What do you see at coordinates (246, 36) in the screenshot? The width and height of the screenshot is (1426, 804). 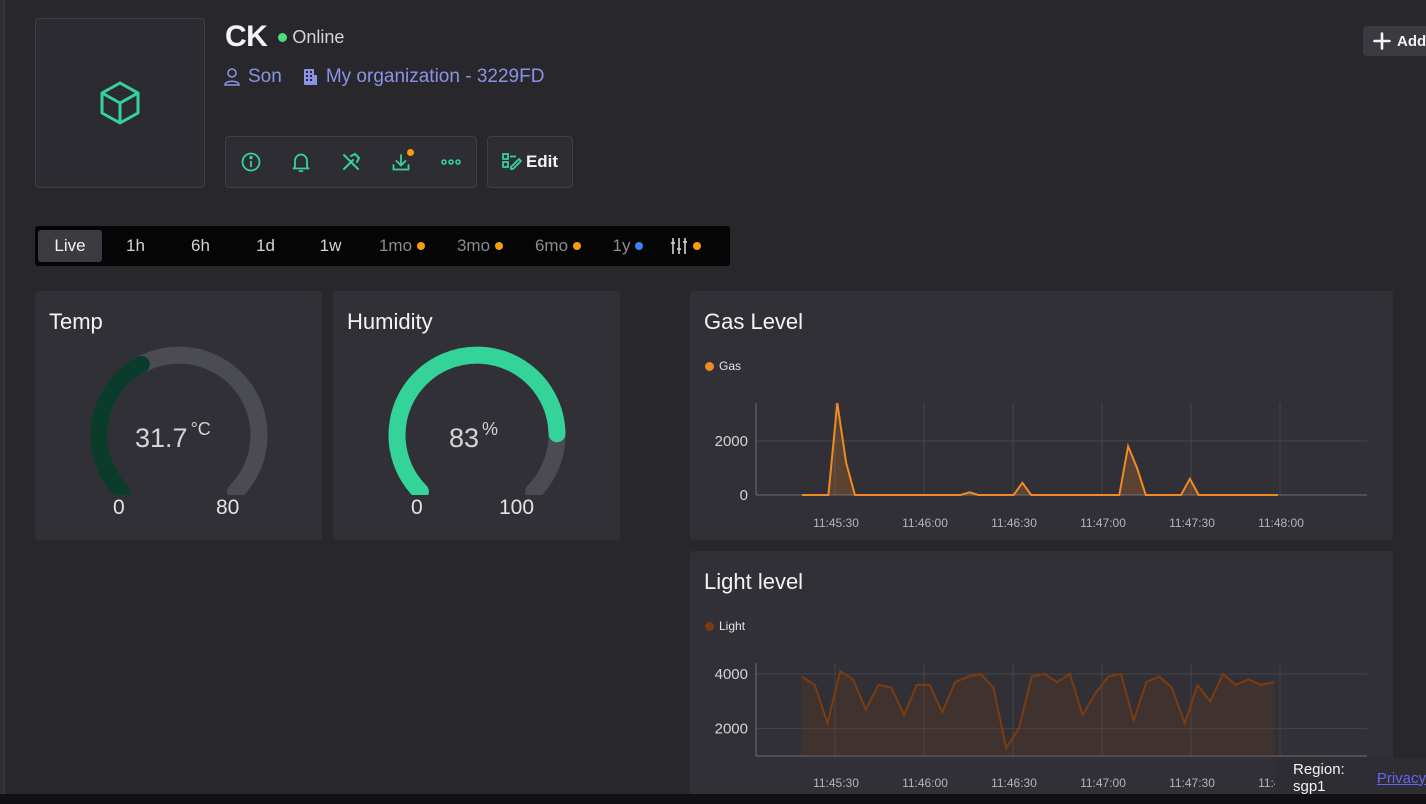 I see `device-name: CK` at bounding box center [246, 36].